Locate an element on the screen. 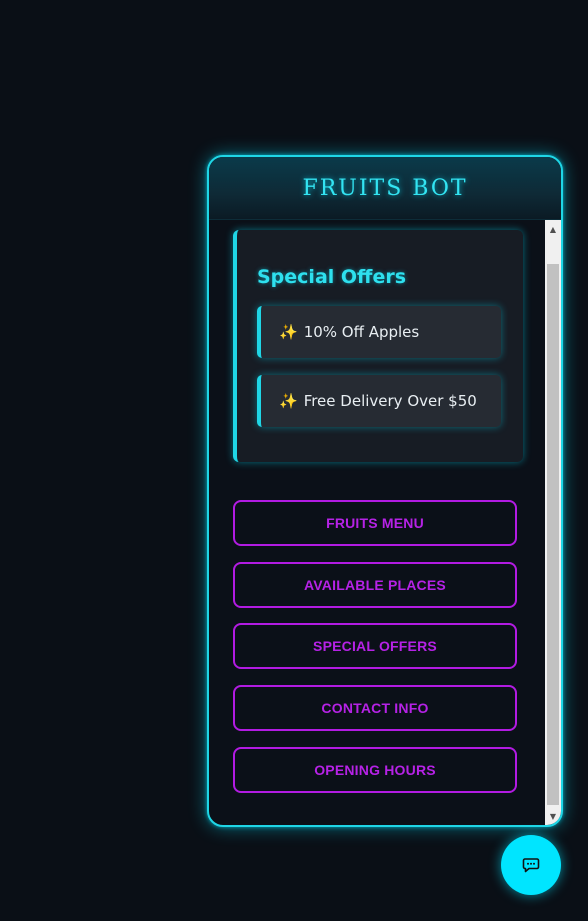 The image size is (588, 921). offer-item: ✨ Free Delivery Over $50 is located at coordinates (379, 401).